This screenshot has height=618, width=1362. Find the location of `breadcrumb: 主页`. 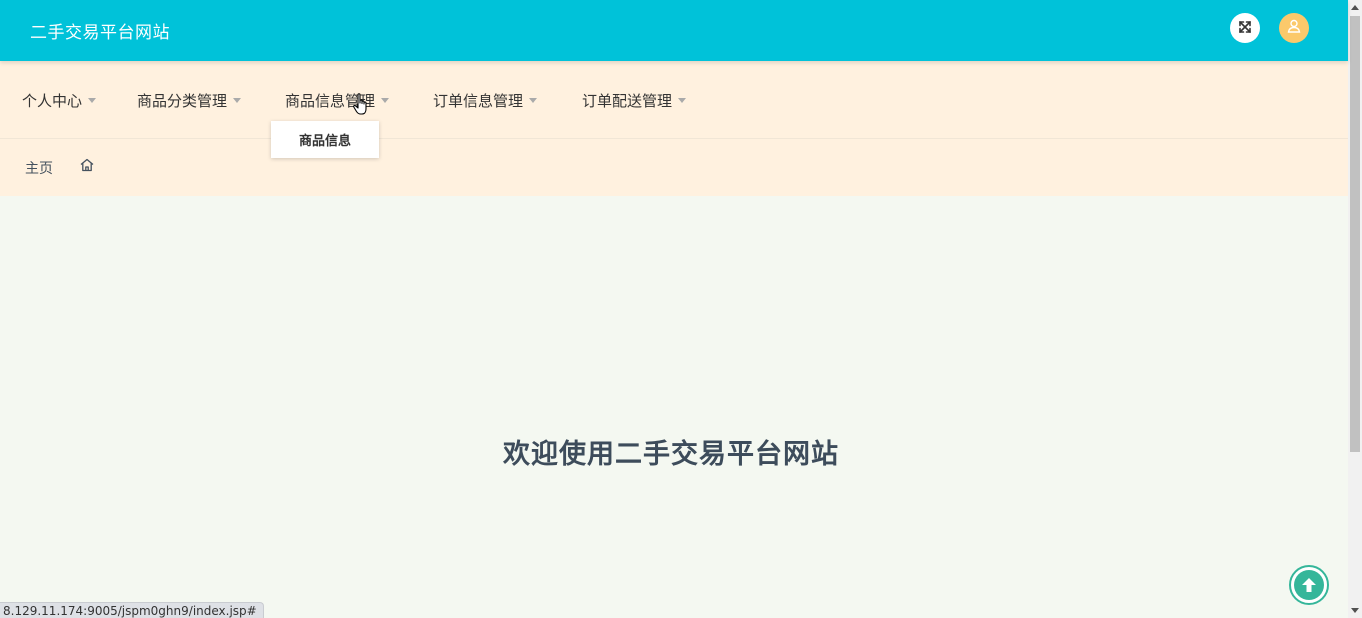

breadcrumb: 主页 is located at coordinates (674, 167).